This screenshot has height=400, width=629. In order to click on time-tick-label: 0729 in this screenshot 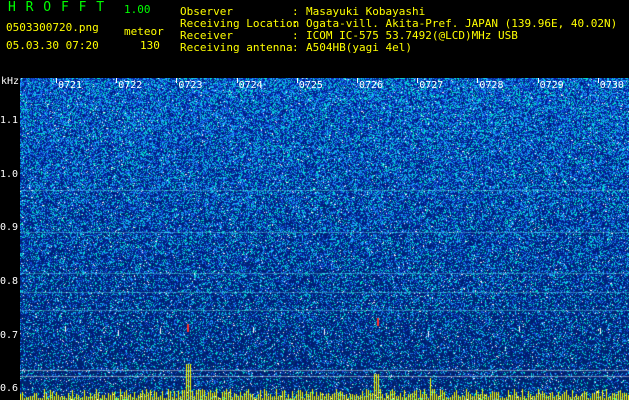, I will do `click(551, 85)`.